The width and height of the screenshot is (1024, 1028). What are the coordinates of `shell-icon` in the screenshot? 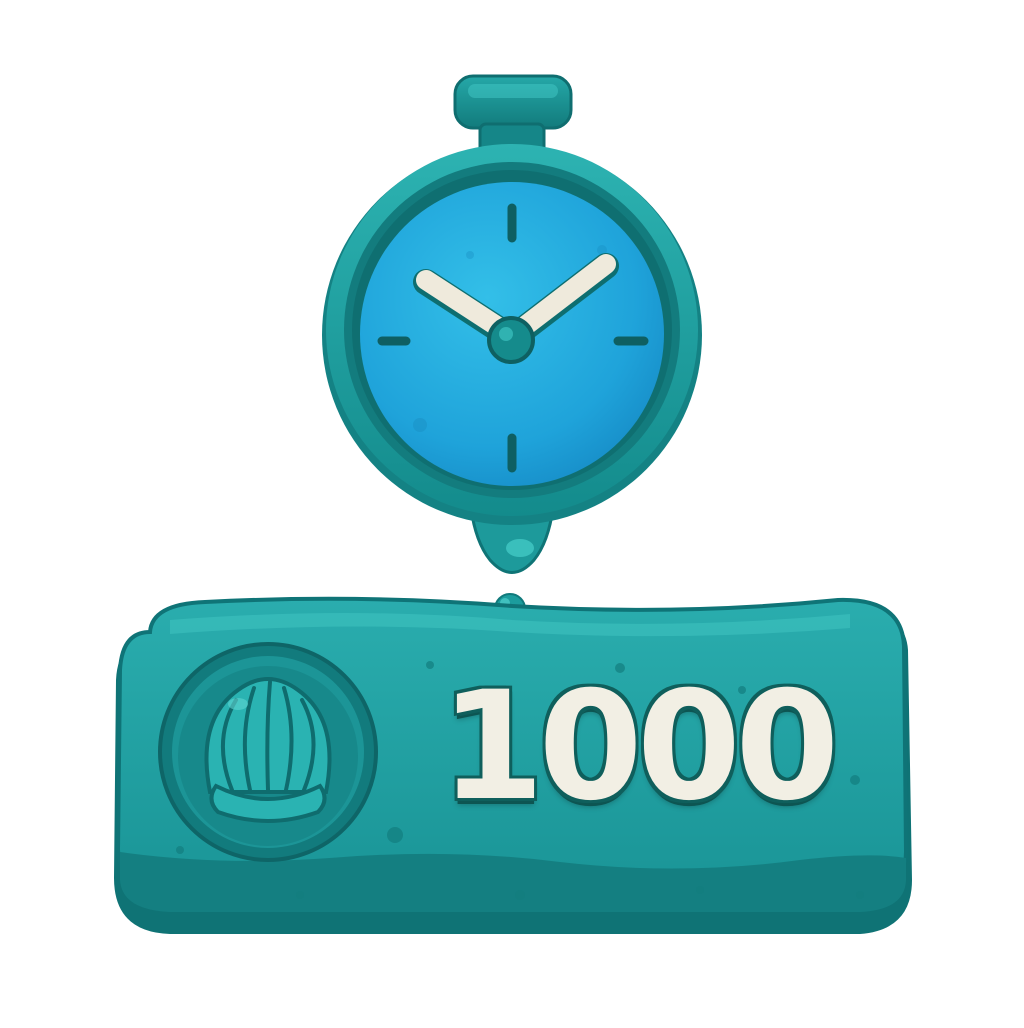 It's located at (268, 752).